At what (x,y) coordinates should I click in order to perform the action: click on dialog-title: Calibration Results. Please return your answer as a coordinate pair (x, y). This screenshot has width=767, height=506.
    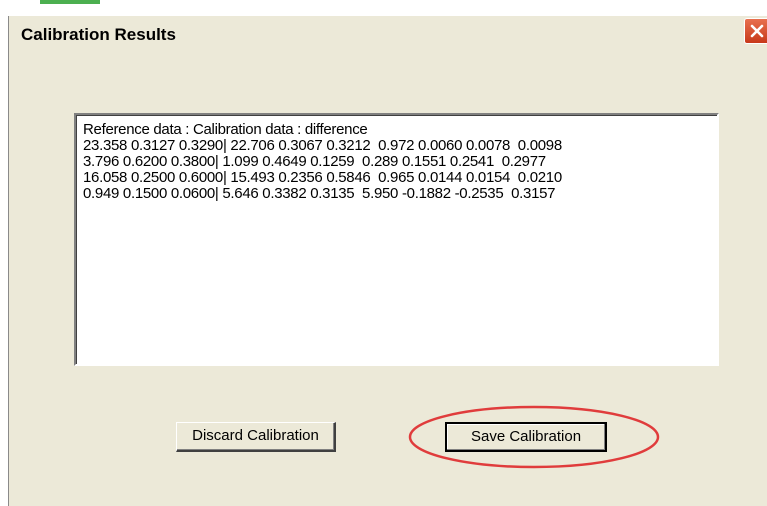
    Looking at the image, I should click on (98, 34).